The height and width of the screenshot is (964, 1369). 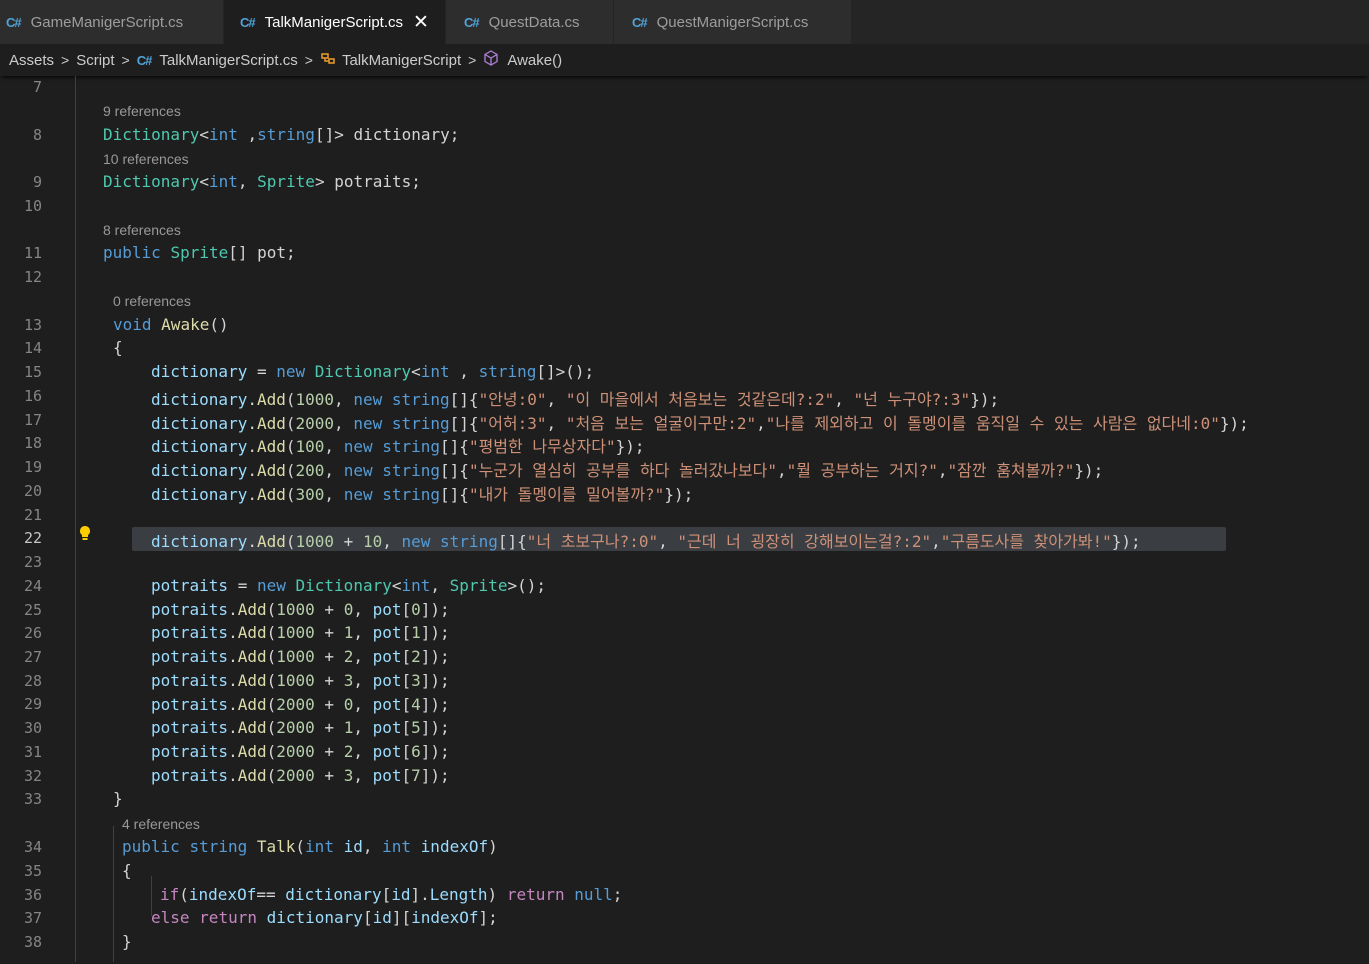 I want to click on code-lens-references: 9 references, so click(x=142, y=111).